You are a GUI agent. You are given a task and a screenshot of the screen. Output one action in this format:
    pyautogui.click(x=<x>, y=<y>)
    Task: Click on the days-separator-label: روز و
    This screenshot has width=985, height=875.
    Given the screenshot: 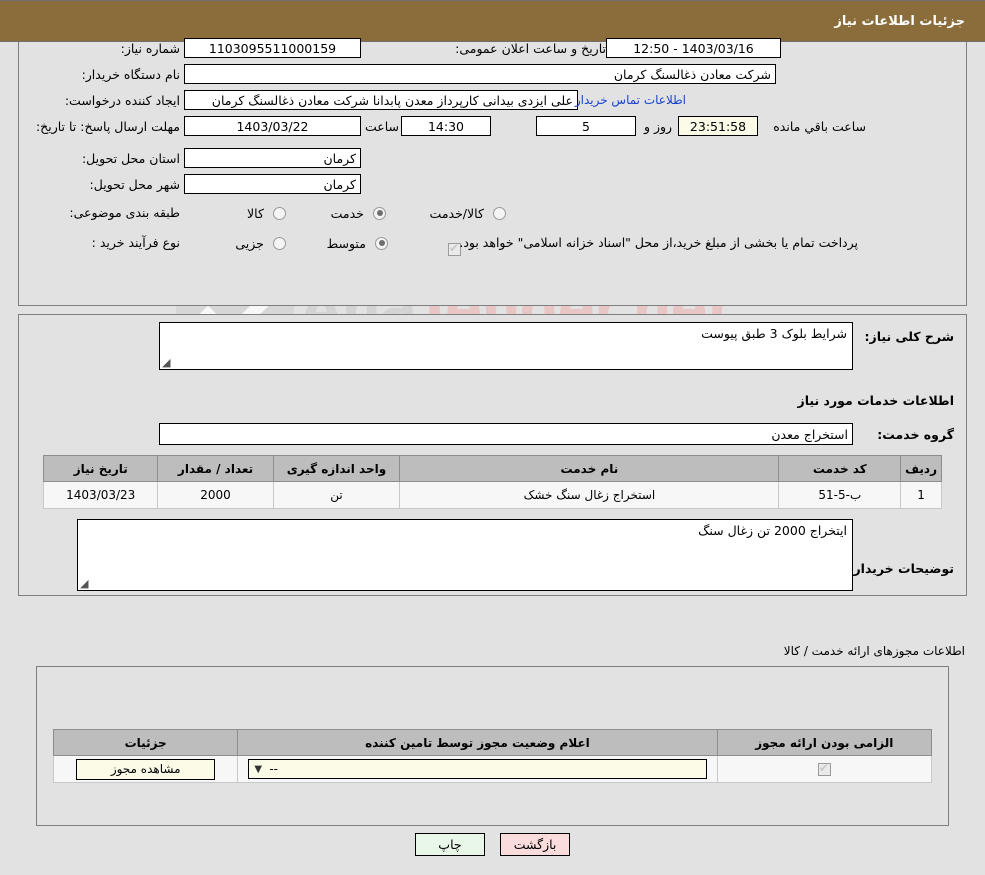 What is the action you would take?
    pyautogui.click(x=658, y=126)
    